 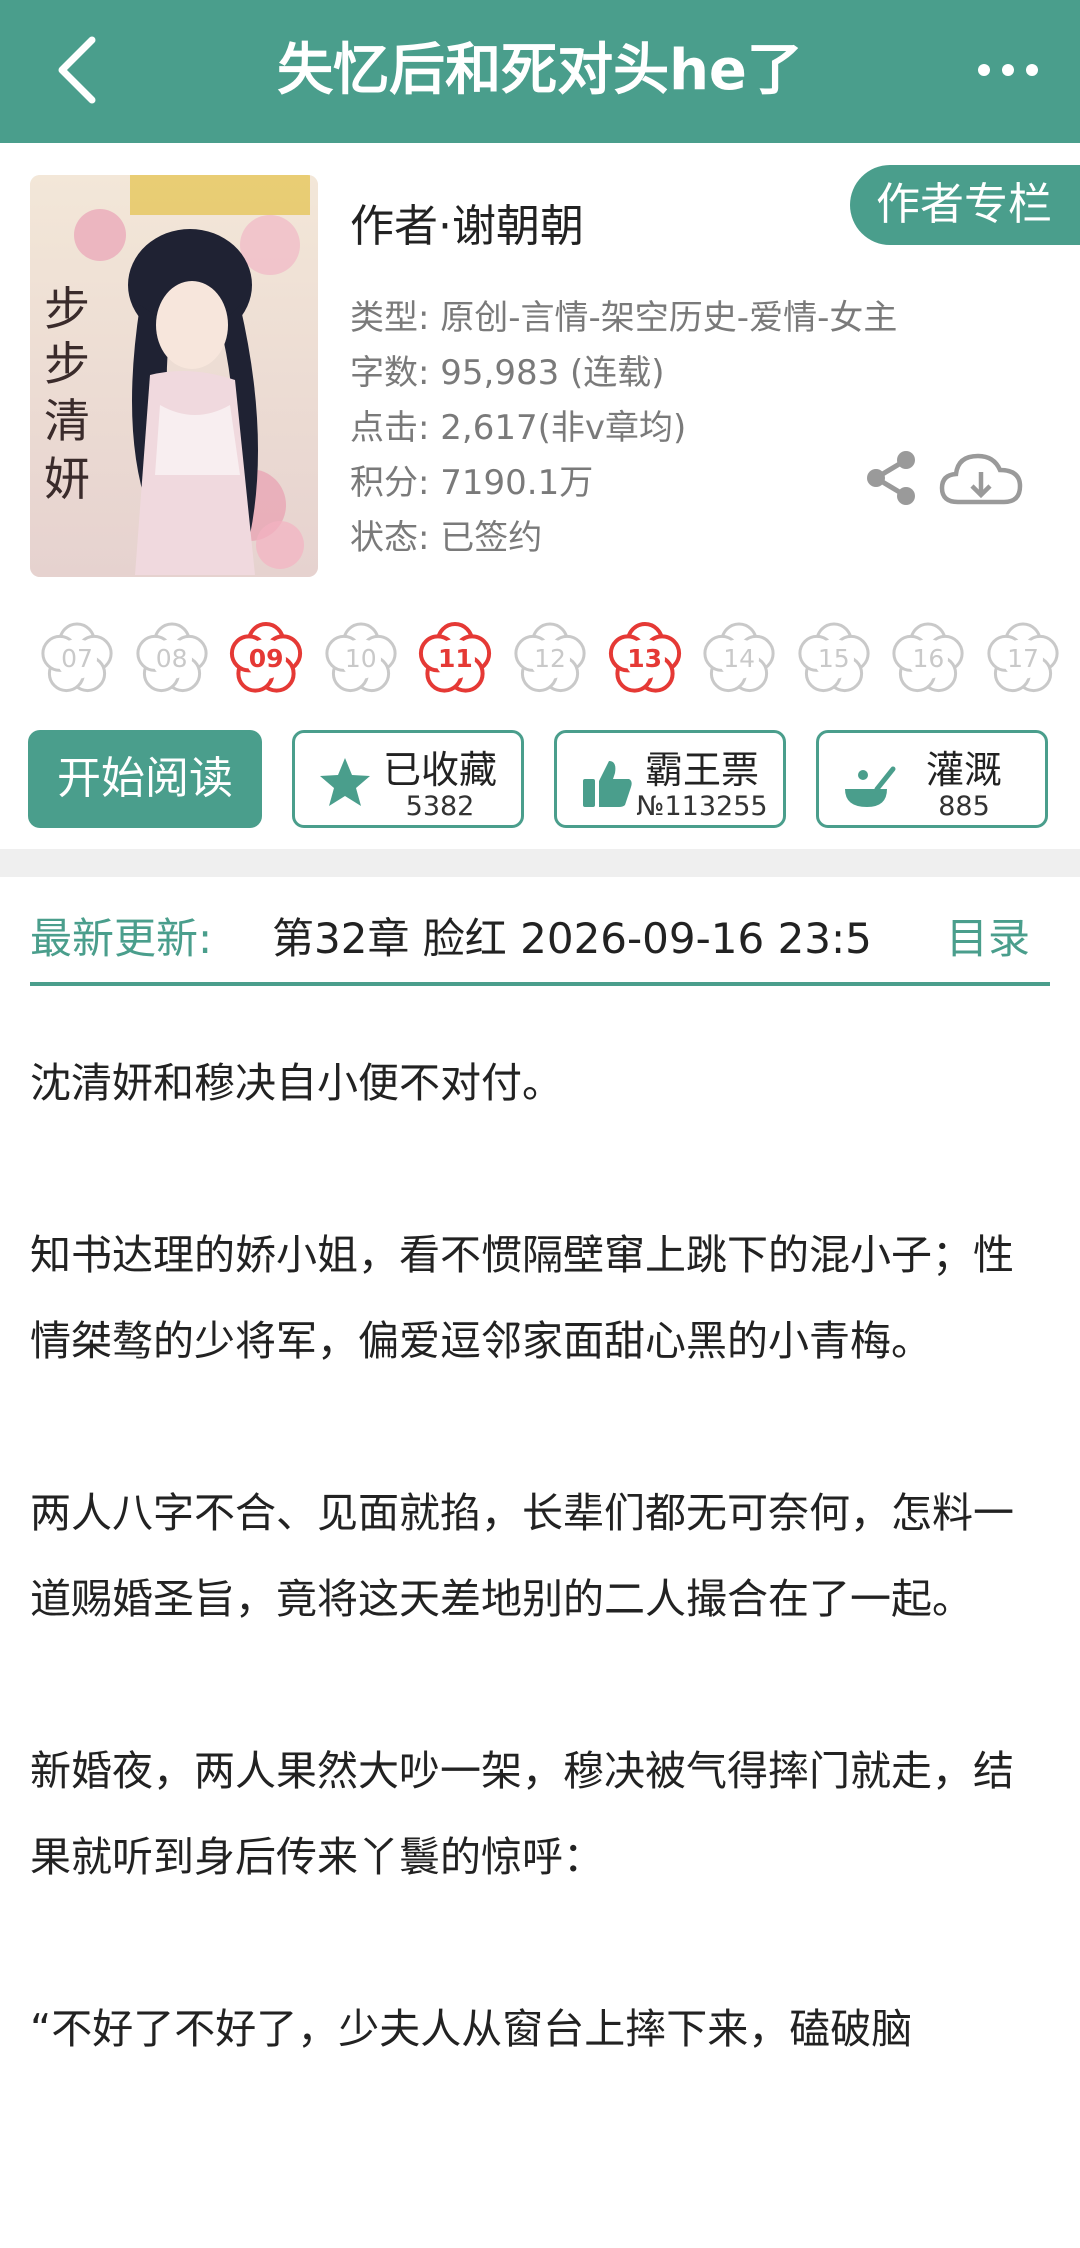 I want to click on flower-icon: 17, so click(x=1021, y=659).